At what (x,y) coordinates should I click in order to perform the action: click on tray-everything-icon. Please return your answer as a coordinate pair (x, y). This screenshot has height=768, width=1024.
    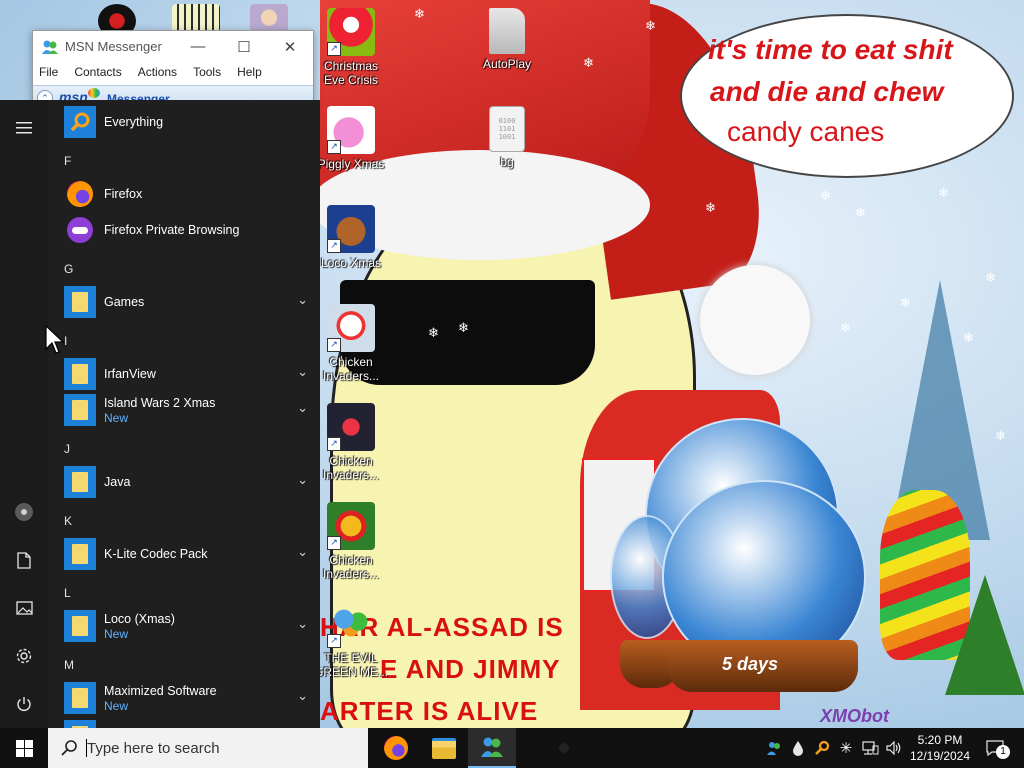
    Looking at the image, I should click on (822, 748).